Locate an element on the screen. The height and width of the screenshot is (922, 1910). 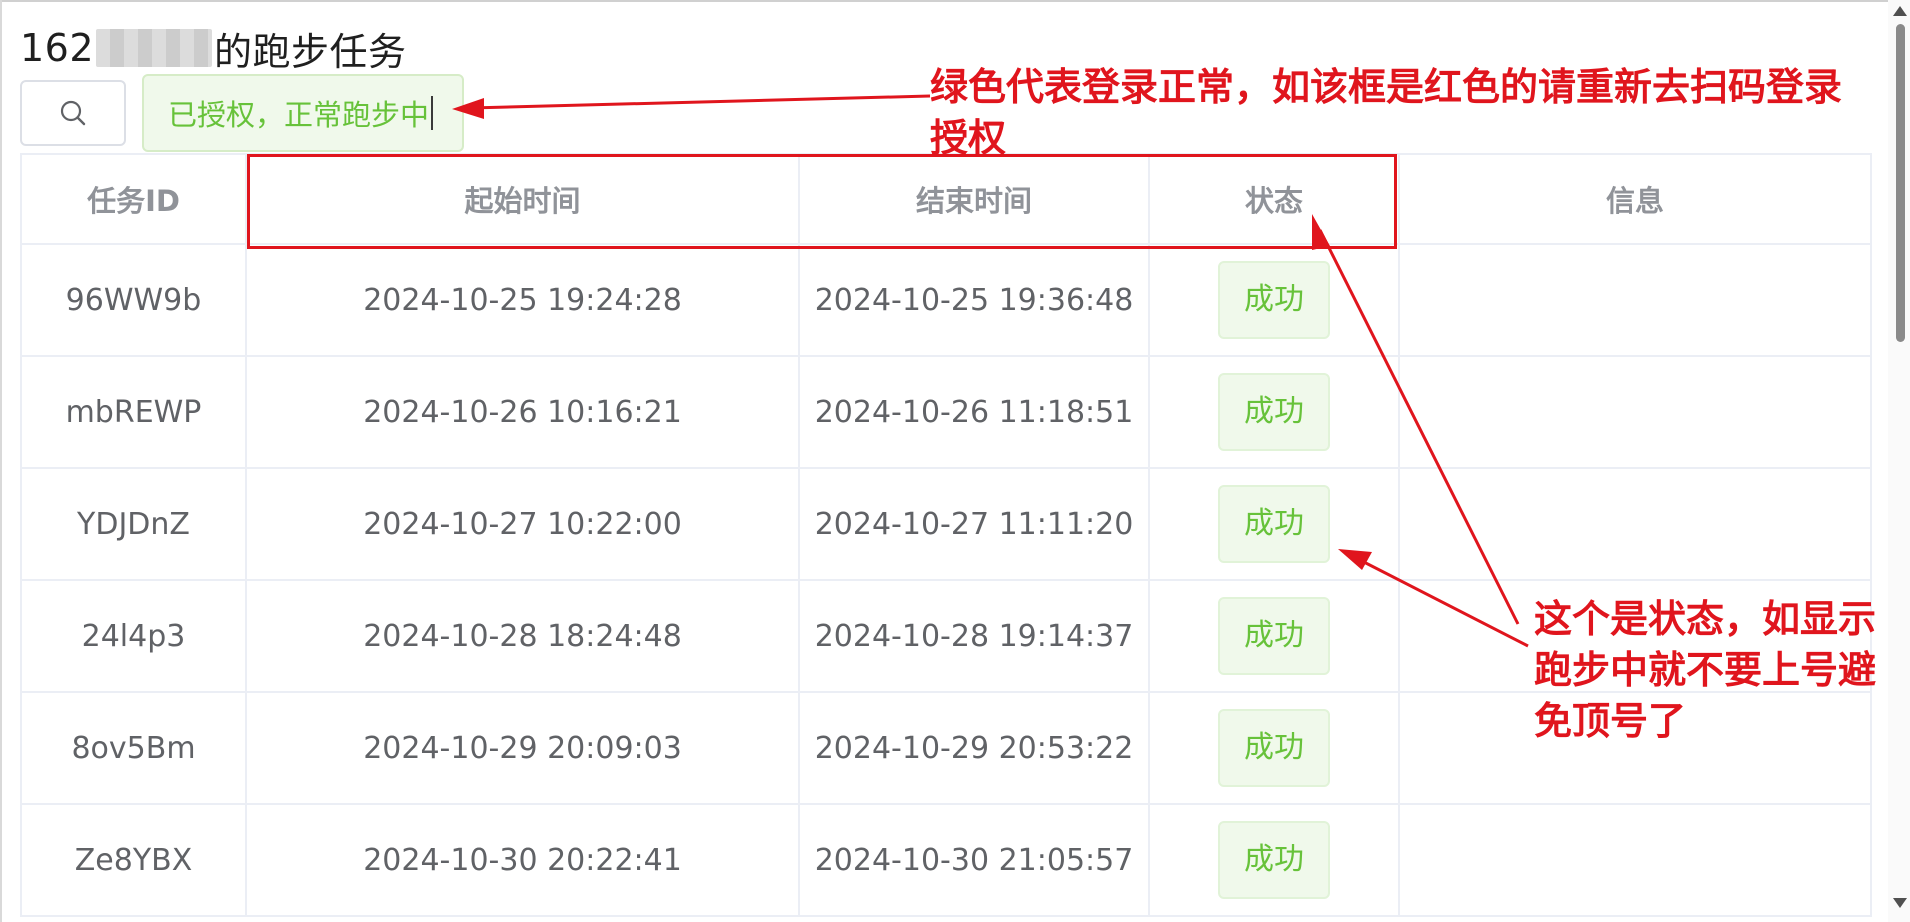
annotation-note-status: 这个是状态，如显示跑步中就不要上号避免顶号了 is located at coordinates (1705, 670).